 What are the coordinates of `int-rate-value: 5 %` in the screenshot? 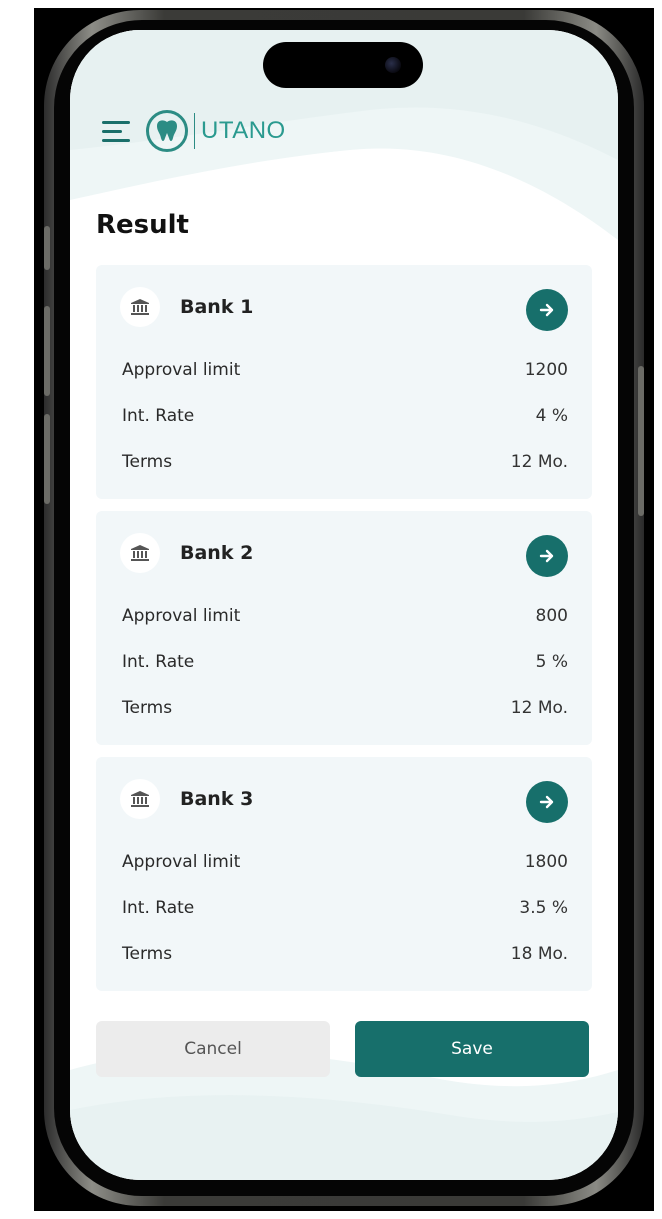 It's located at (551, 662).